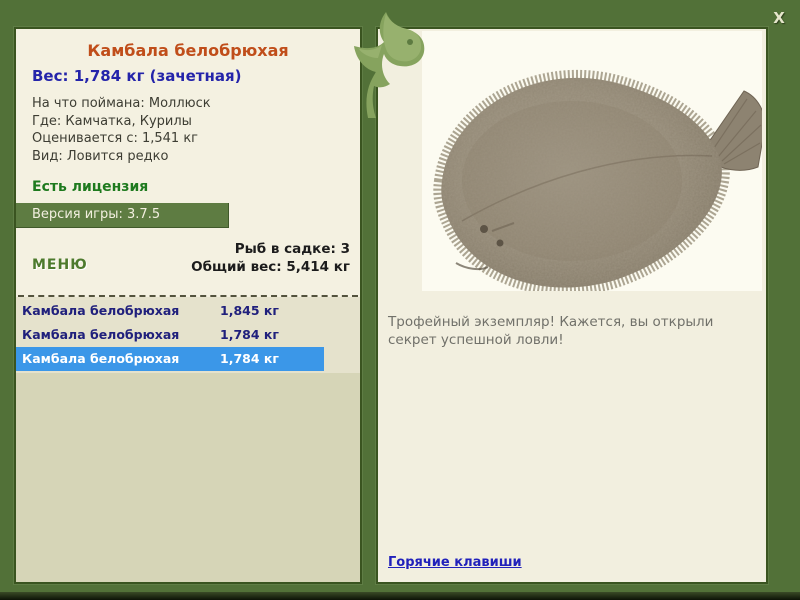 The height and width of the screenshot is (600, 800). I want to click on sack-fish-count: Рыб в садке: 3, so click(292, 249).